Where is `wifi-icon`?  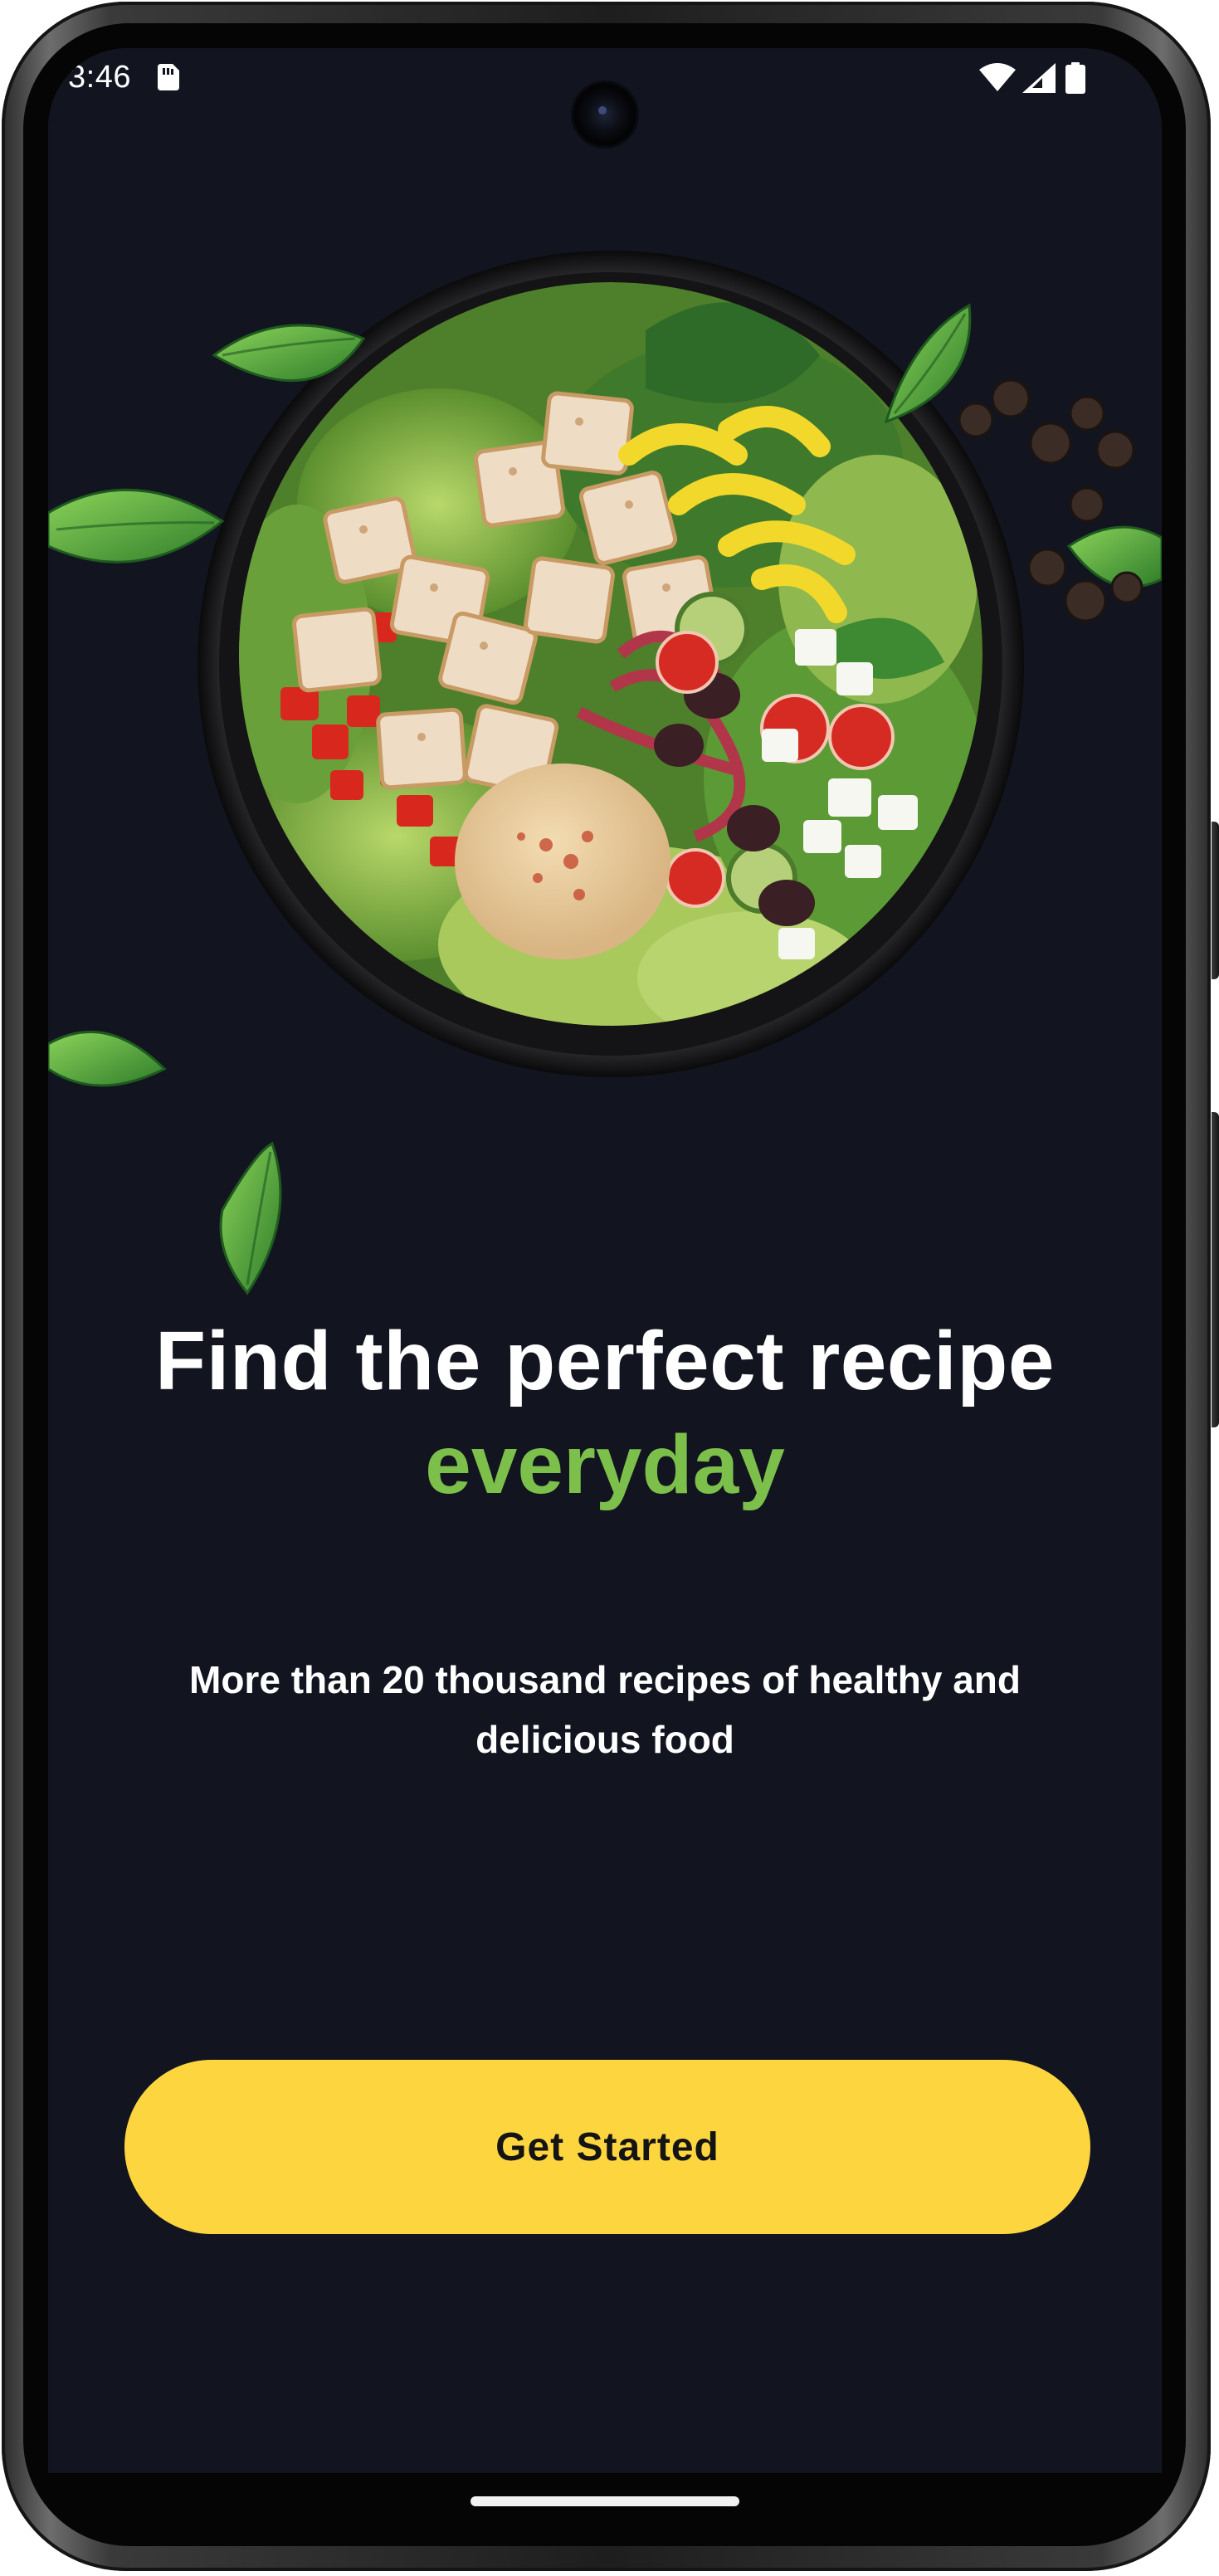
wifi-icon is located at coordinates (998, 77).